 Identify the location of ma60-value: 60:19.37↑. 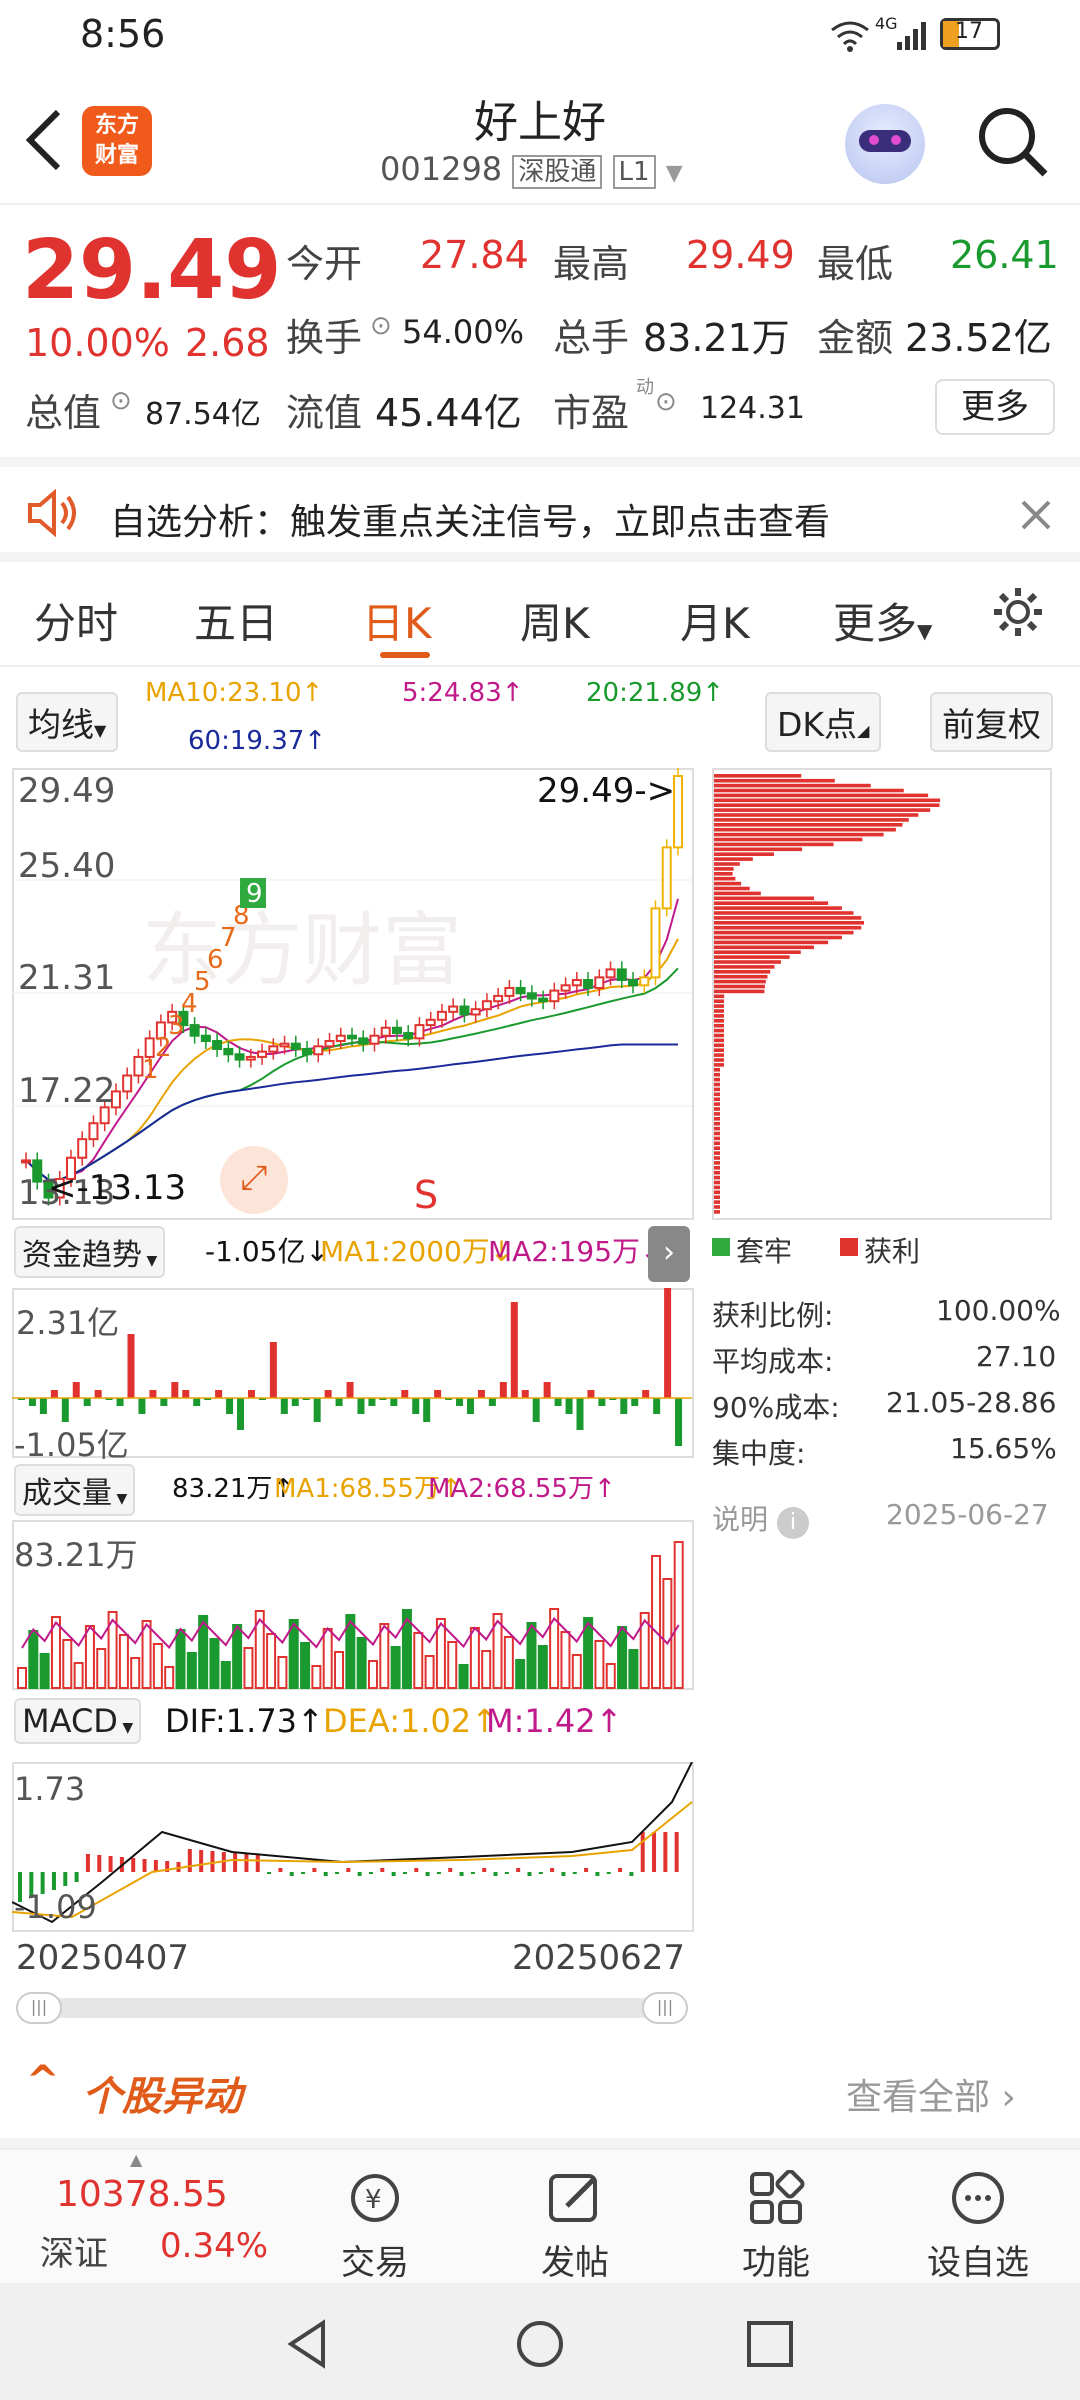
(257, 741).